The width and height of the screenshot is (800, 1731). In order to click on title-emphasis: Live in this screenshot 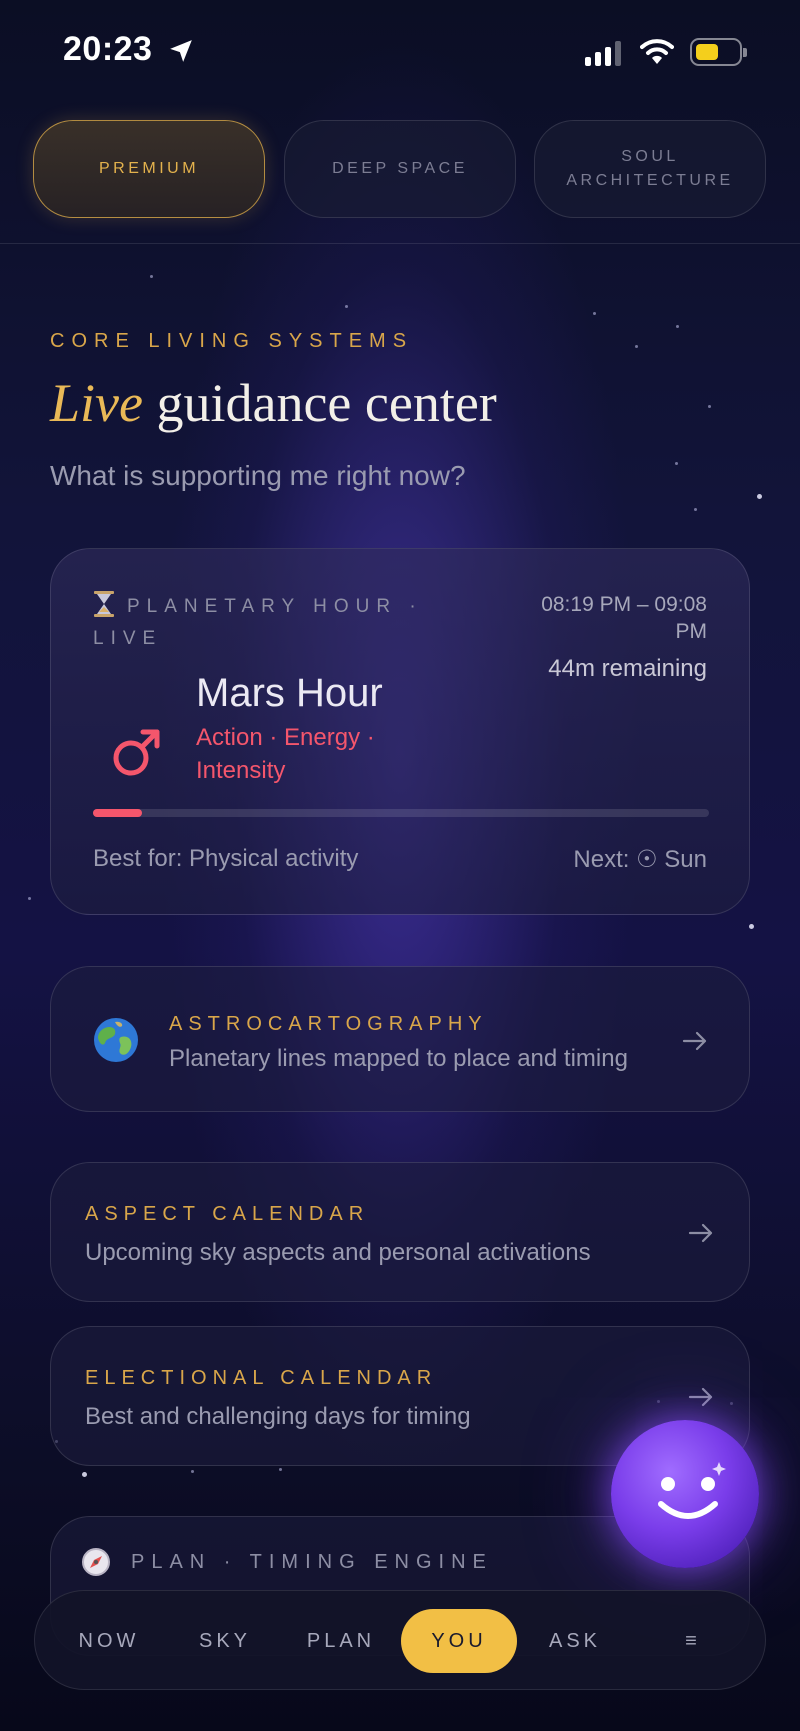, I will do `click(96, 403)`.